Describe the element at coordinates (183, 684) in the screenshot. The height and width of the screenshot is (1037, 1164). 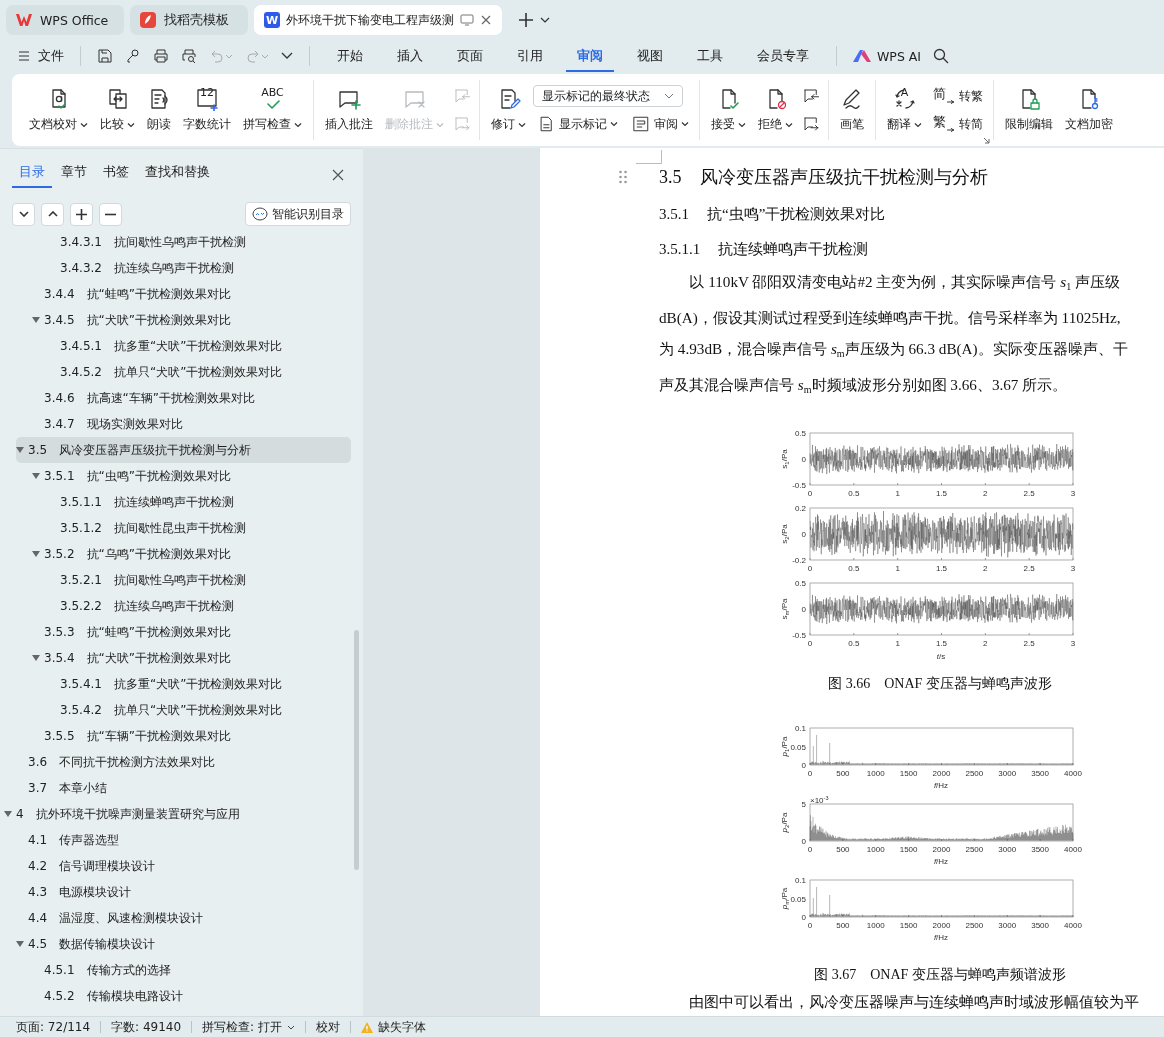
I see `toc-item: 3.5.4.1 抗多重“犬吠”干扰检测效果对比` at that location.